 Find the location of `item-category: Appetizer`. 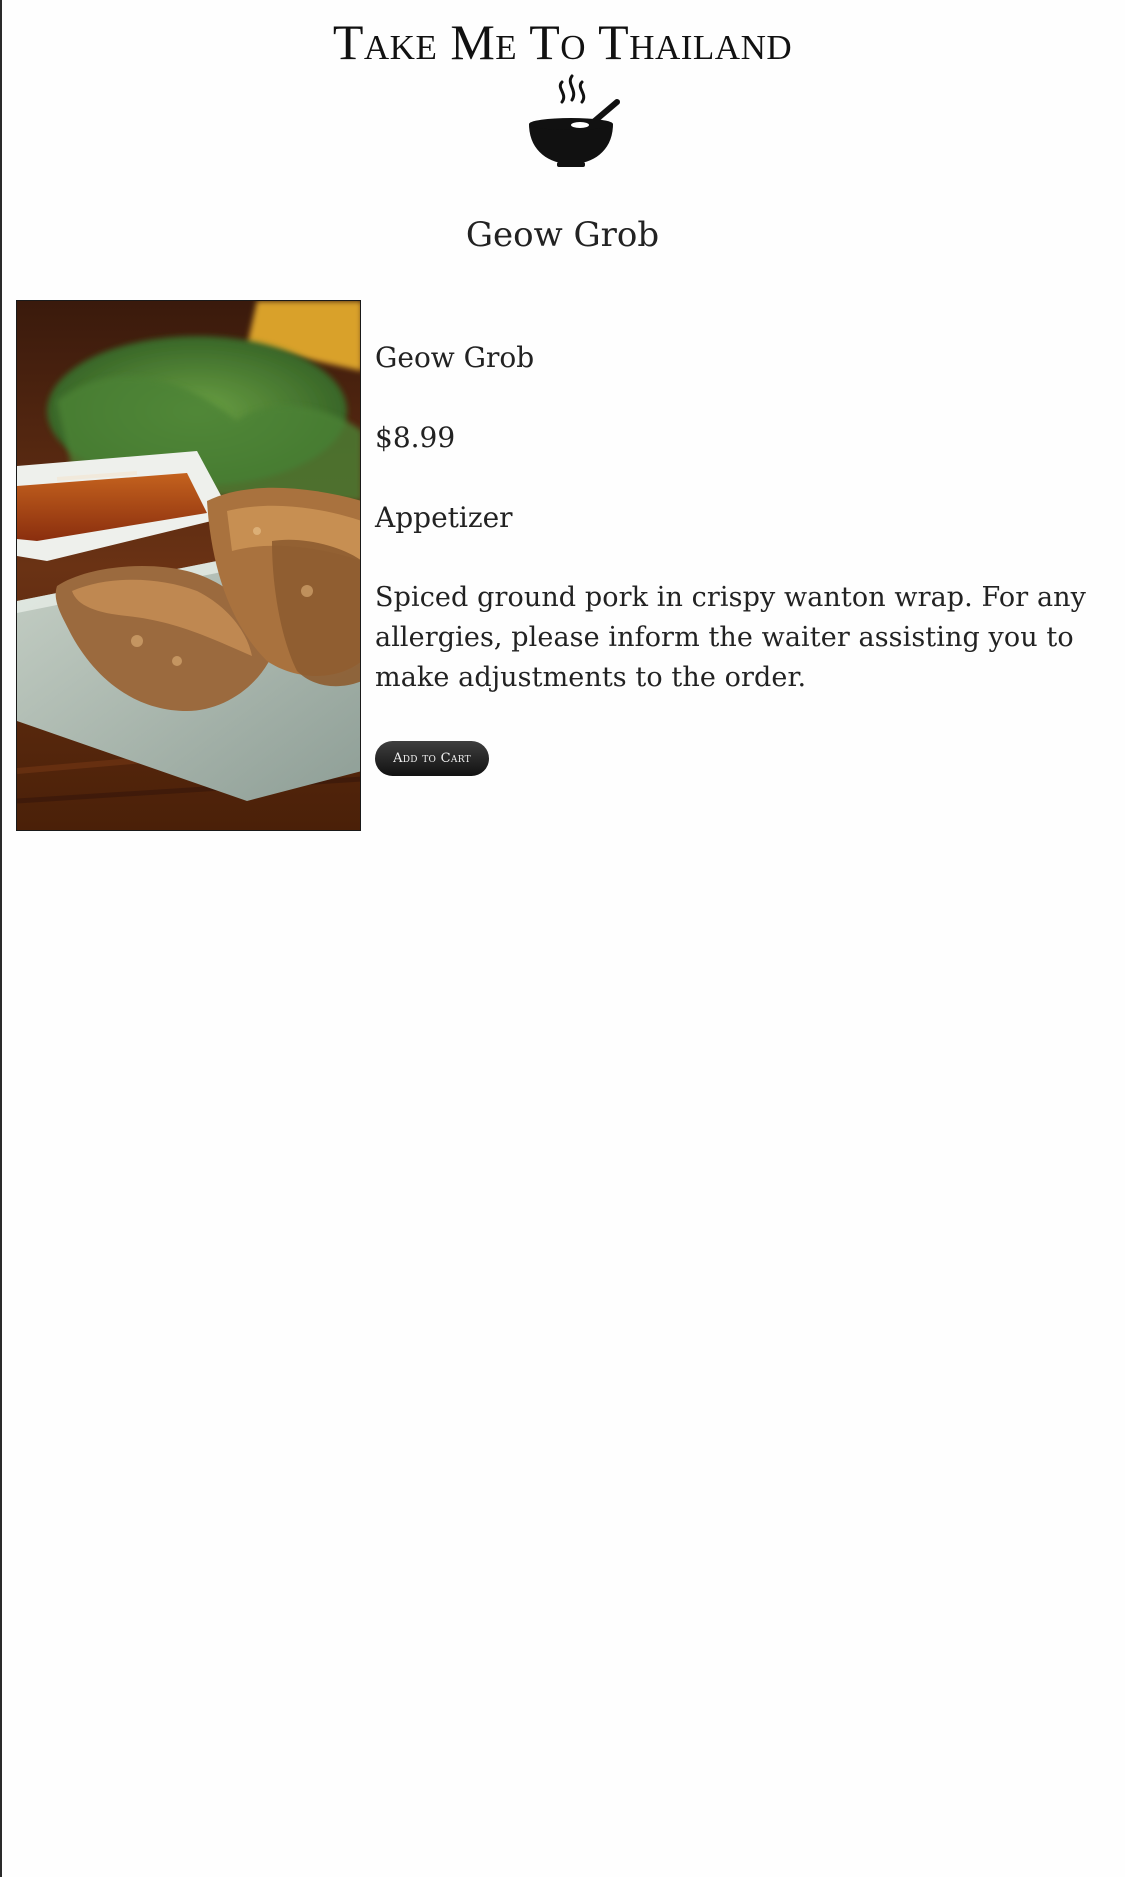

item-category: Appetizer is located at coordinates (444, 517).